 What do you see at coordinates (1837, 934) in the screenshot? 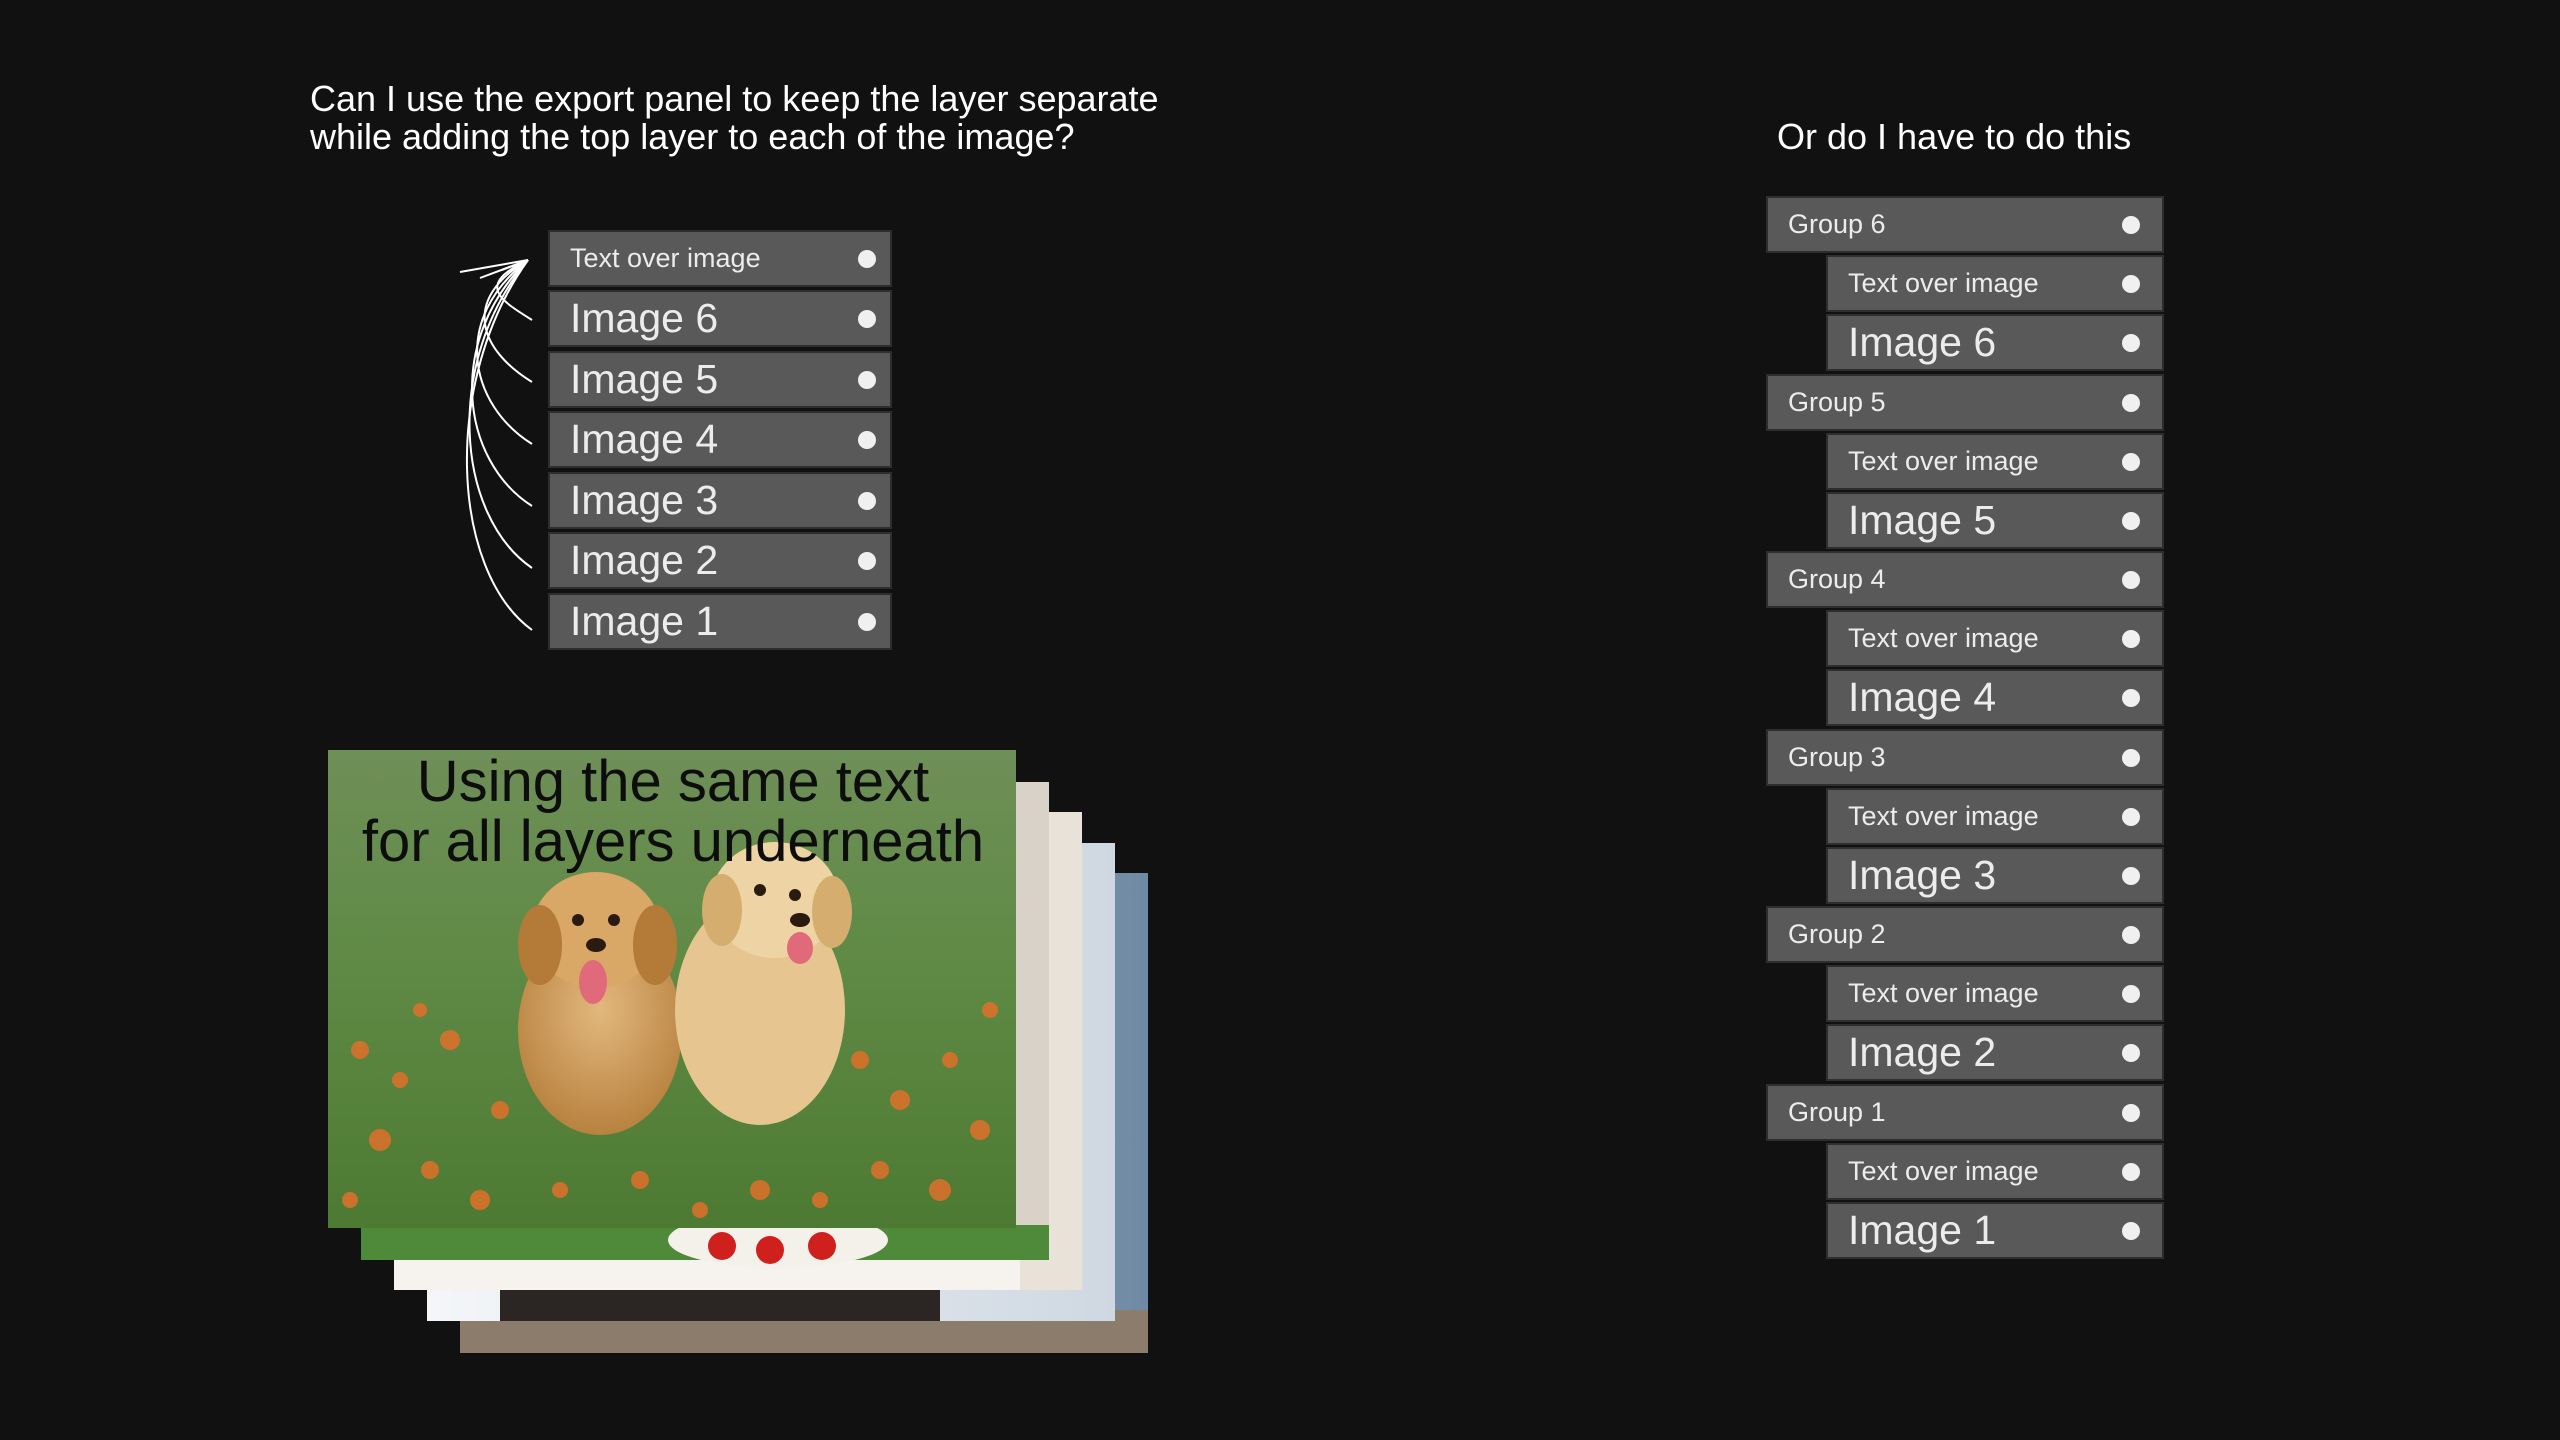
I see `layer-label: Group 2` at bounding box center [1837, 934].